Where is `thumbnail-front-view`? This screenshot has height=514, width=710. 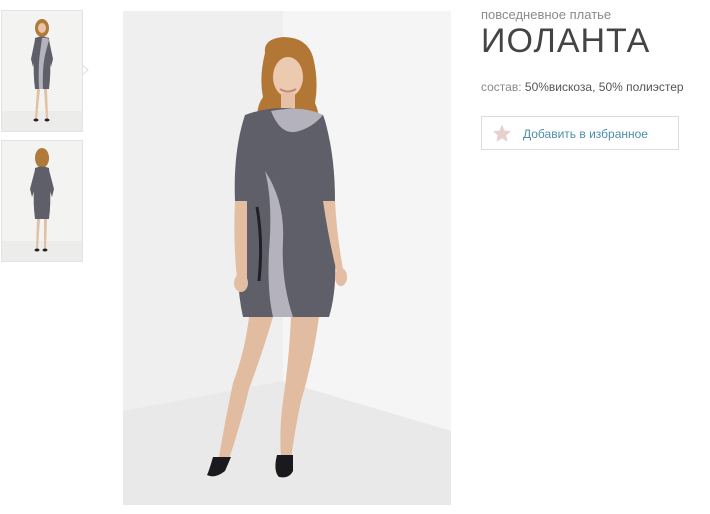
thumbnail-front-view is located at coordinates (42, 71).